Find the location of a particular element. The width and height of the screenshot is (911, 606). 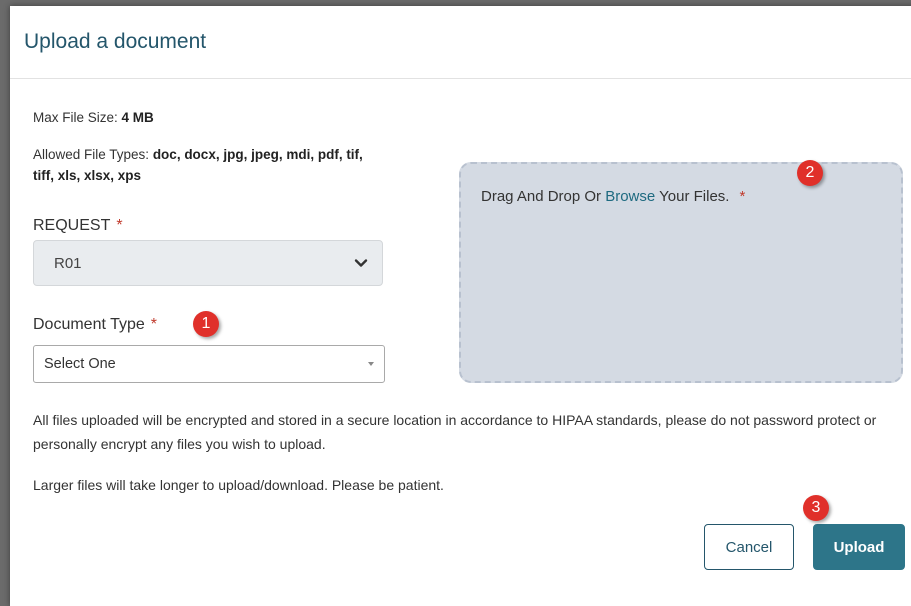

callout-badge-3: 3 is located at coordinates (816, 508).